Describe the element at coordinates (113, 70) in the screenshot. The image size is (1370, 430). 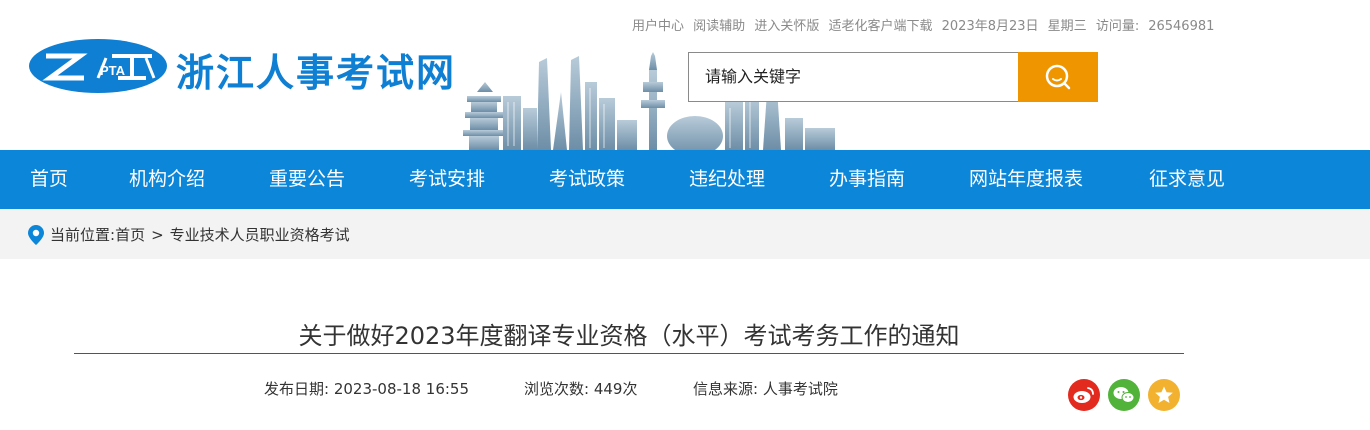
I see `logo-text: PTA` at that location.